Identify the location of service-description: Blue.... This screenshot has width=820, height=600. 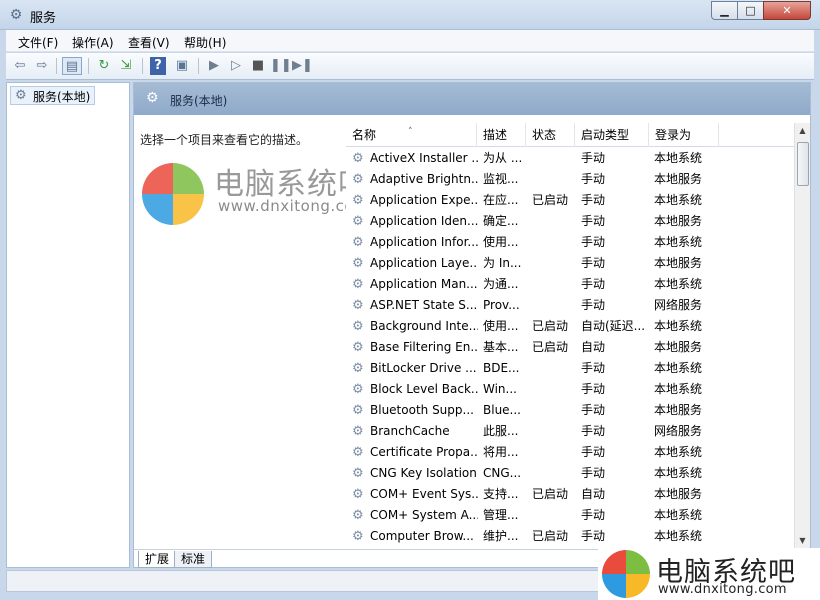
(502, 410).